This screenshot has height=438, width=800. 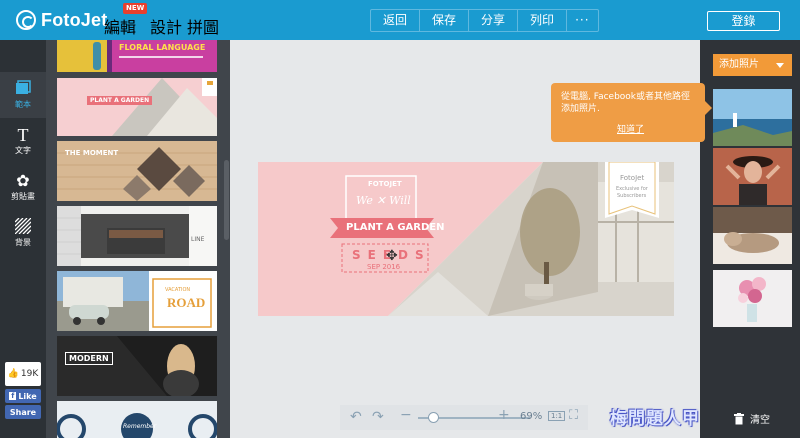 I want to click on undo-icon: ↶, so click(x=356, y=417).